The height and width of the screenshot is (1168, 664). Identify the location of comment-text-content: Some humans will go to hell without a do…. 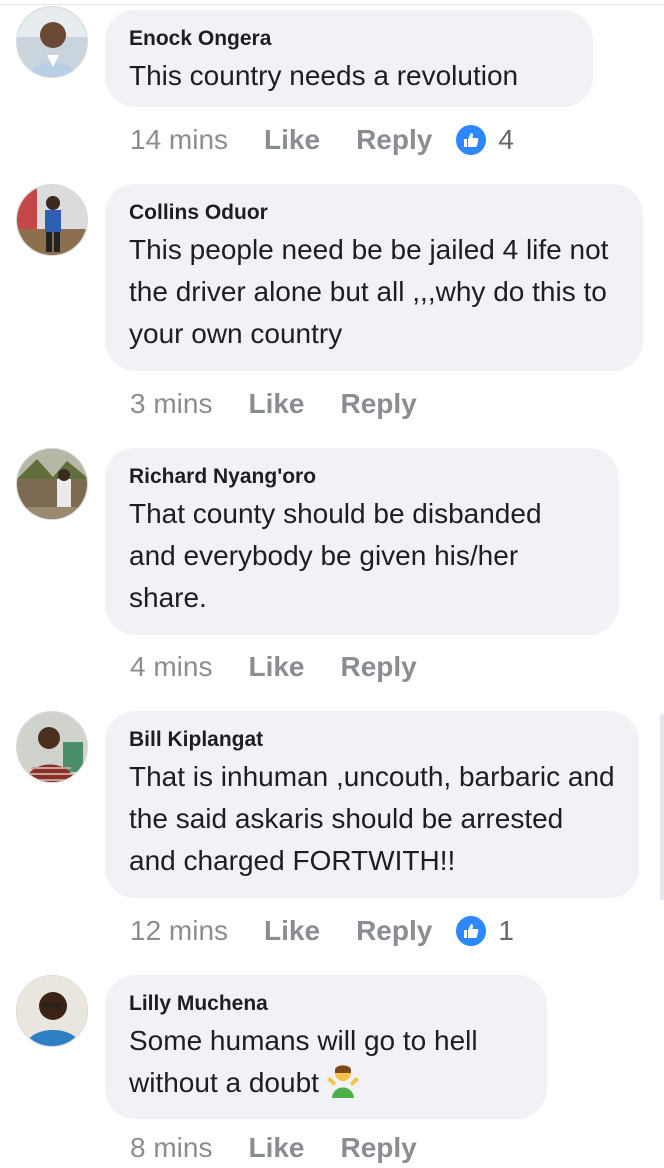
(303, 1061).